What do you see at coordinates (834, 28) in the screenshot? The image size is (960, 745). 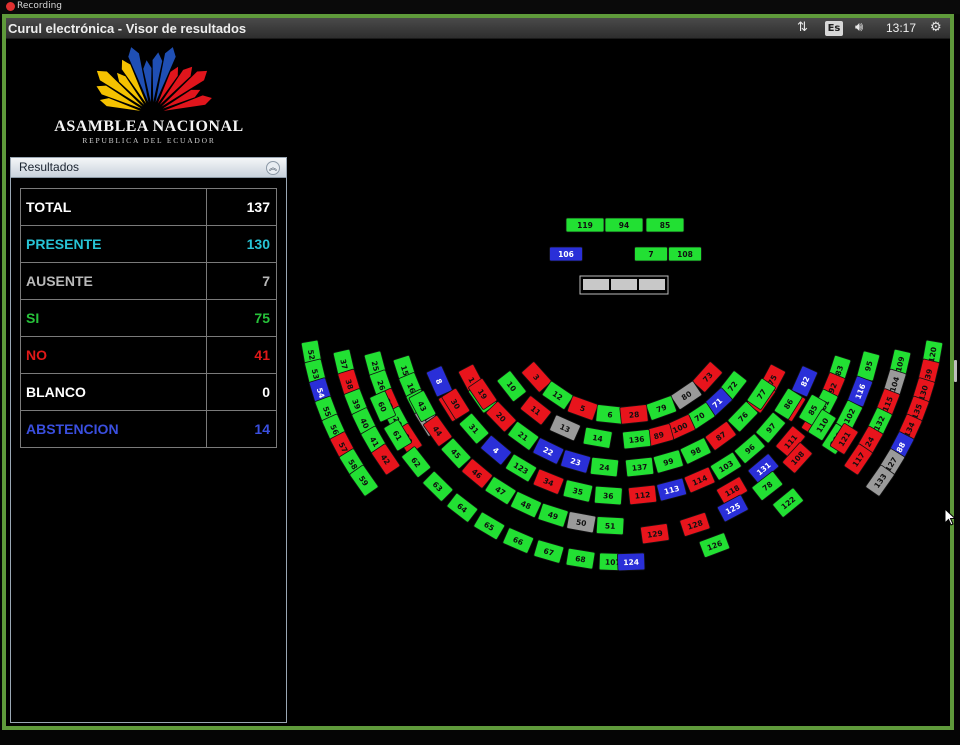 I see `language-indicator: Es` at bounding box center [834, 28].